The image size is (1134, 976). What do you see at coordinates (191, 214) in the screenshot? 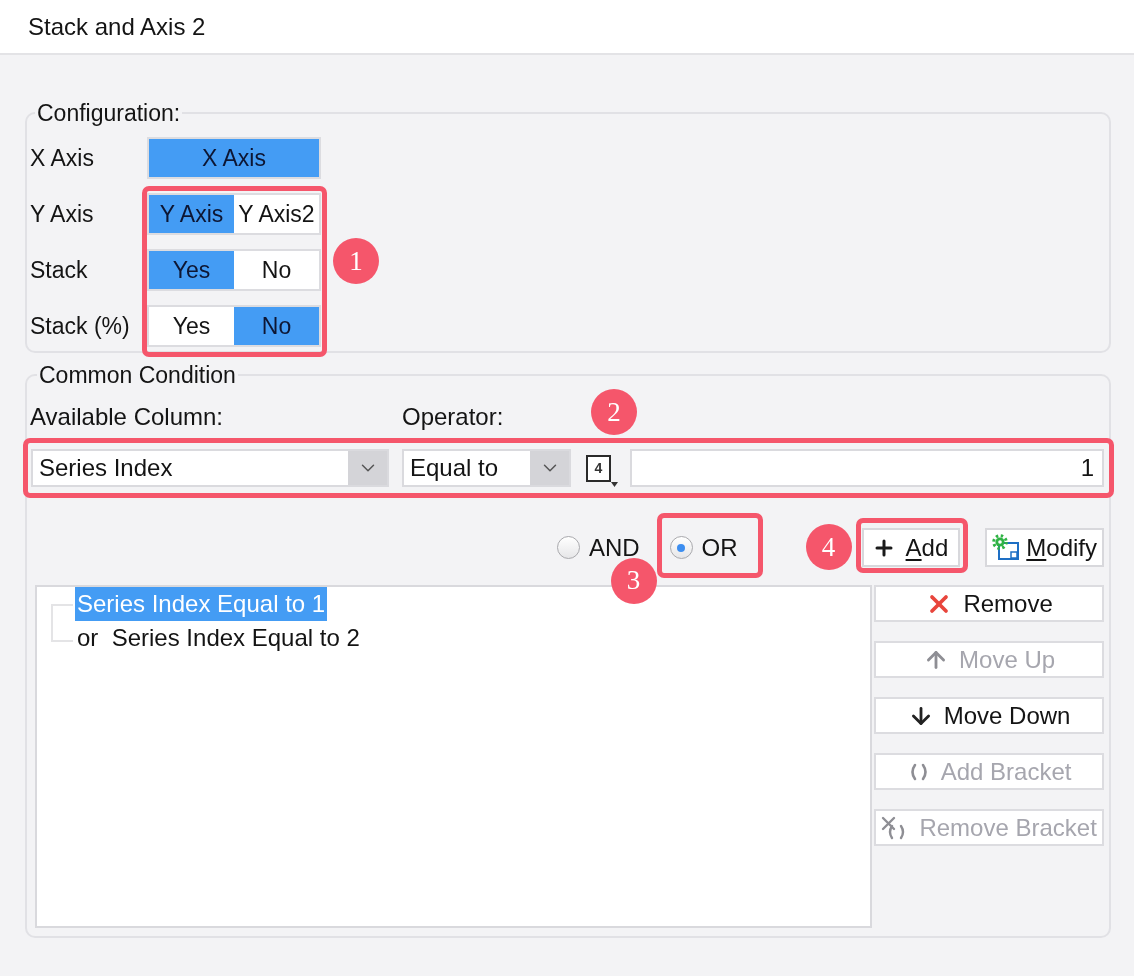
I see `toggle-option: Y Axis` at bounding box center [191, 214].